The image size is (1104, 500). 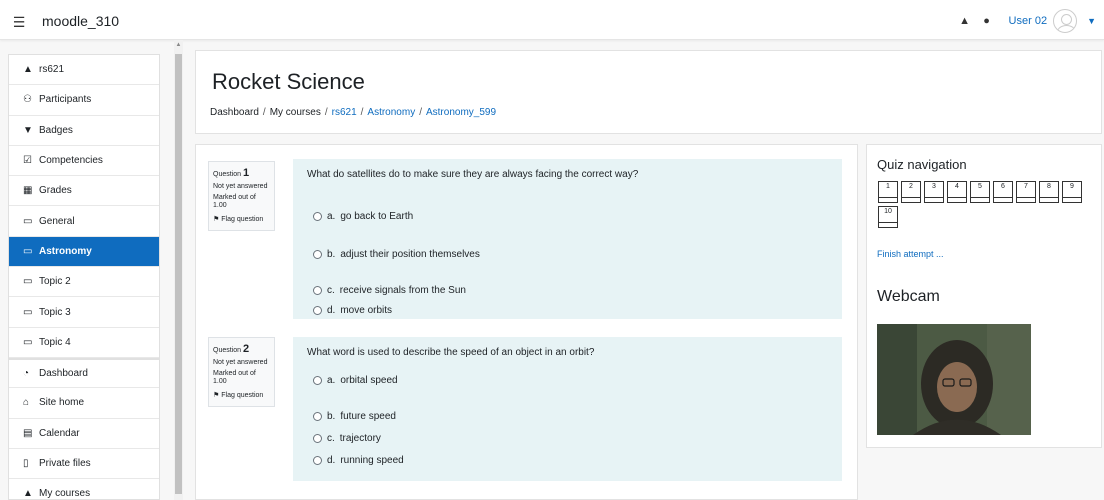 What do you see at coordinates (461, 112) in the screenshot?
I see `breadcrumb-item: Astronomy_599` at bounding box center [461, 112].